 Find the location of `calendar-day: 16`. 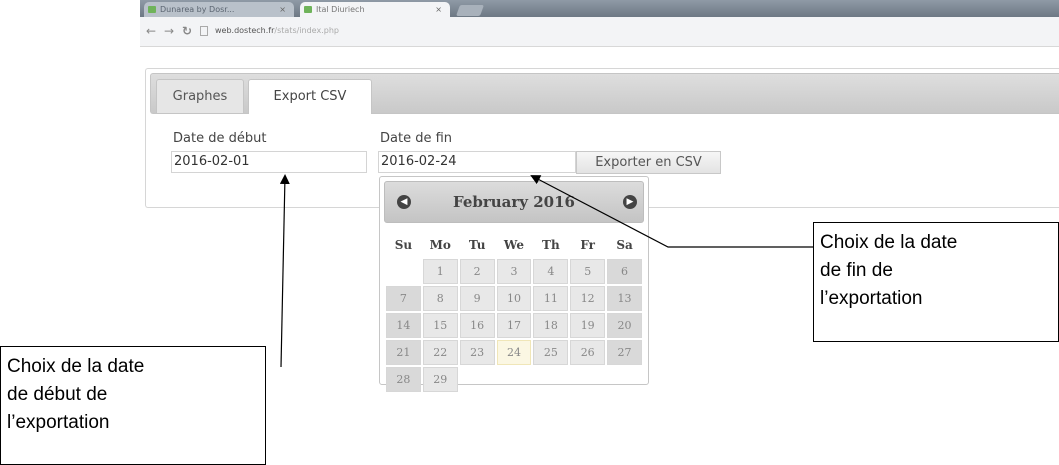

calendar-day: 16 is located at coordinates (477, 325).